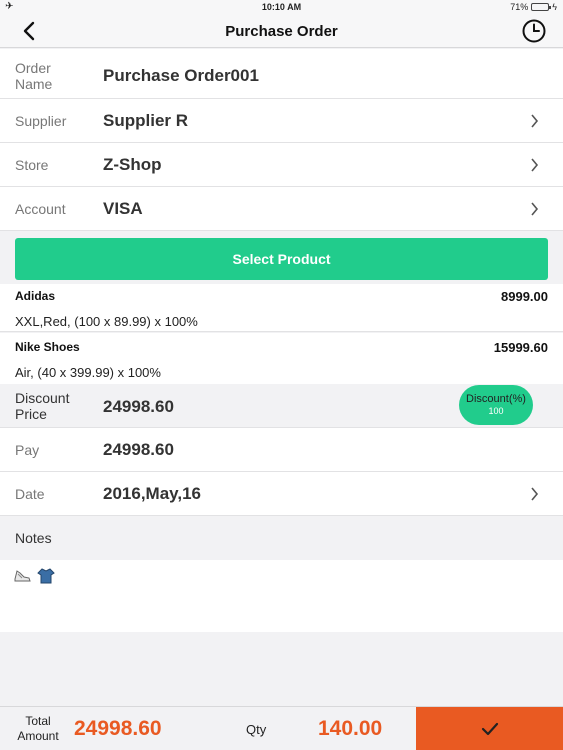 Image resolution: width=563 pixels, height=750 pixels. What do you see at coordinates (554, 7) in the screenshot?
I see `charging-icon: ϟ` at bounding box center [554, 7].